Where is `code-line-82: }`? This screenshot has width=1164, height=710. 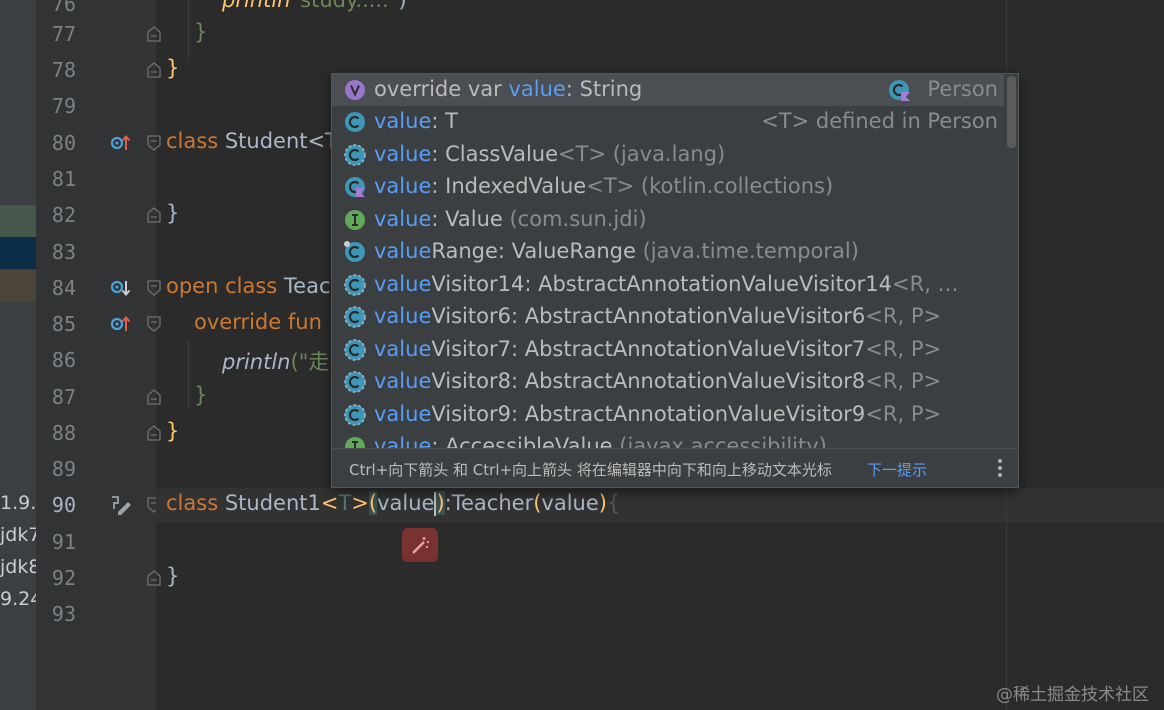 code-line-82: } is located at coordinates (172, 213).